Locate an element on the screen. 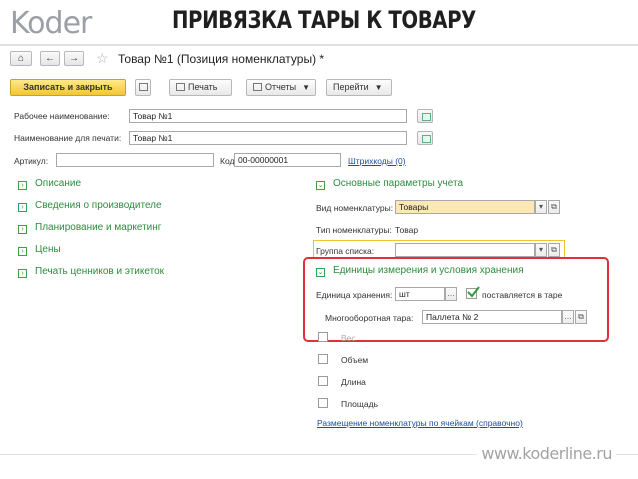 This screenshot has width=638, height=479. home-icon: ⌂ is located at coordinates (21, 58).